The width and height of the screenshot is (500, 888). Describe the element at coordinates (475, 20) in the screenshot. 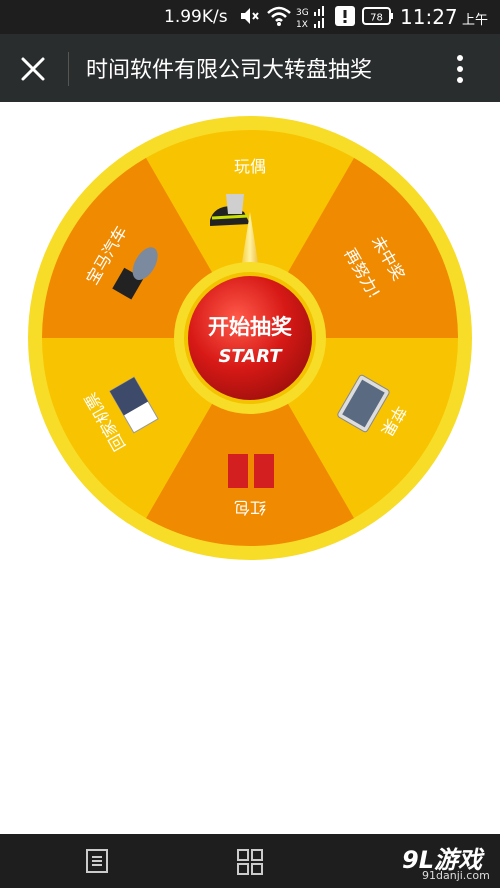

I see `clock-ampm: 上午` at that location.